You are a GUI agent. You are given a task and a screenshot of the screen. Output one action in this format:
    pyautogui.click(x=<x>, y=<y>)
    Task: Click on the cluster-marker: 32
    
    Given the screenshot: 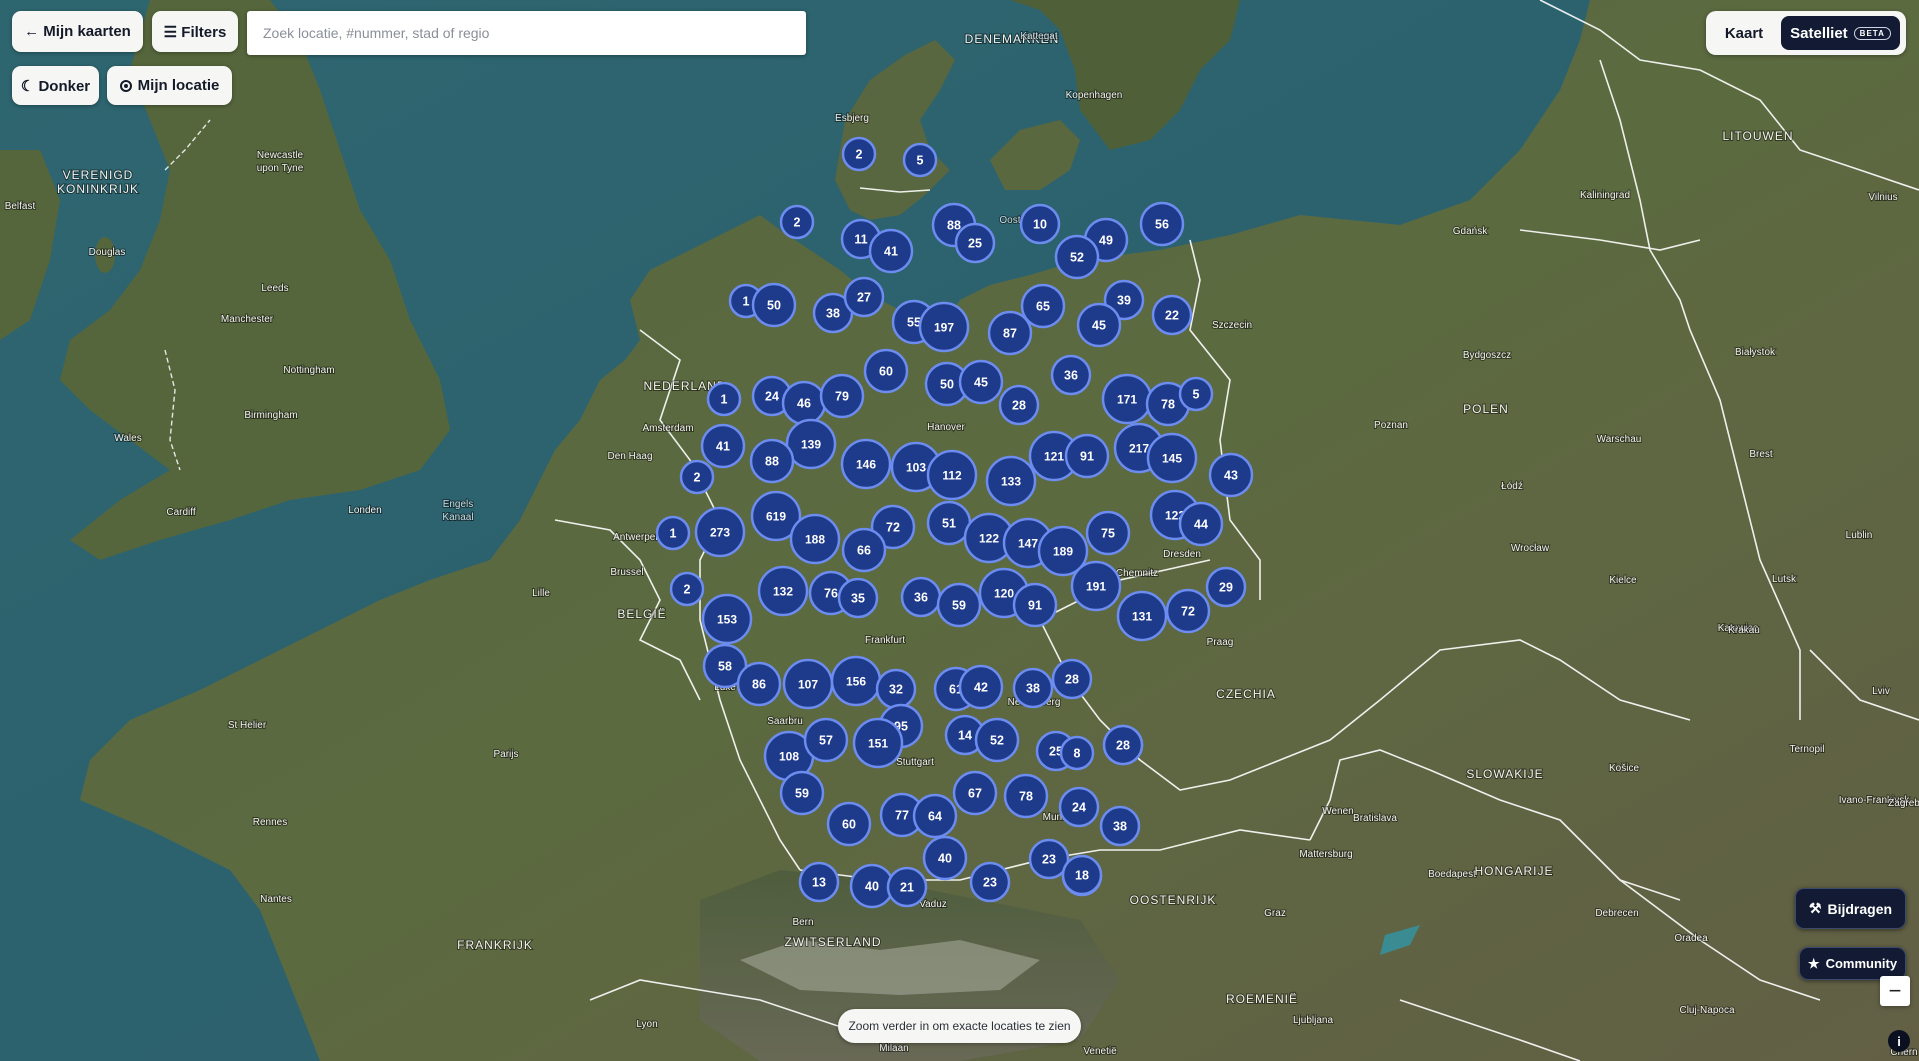 What is the action you would take?
    pyautogui.click(x=896, y=689)
    